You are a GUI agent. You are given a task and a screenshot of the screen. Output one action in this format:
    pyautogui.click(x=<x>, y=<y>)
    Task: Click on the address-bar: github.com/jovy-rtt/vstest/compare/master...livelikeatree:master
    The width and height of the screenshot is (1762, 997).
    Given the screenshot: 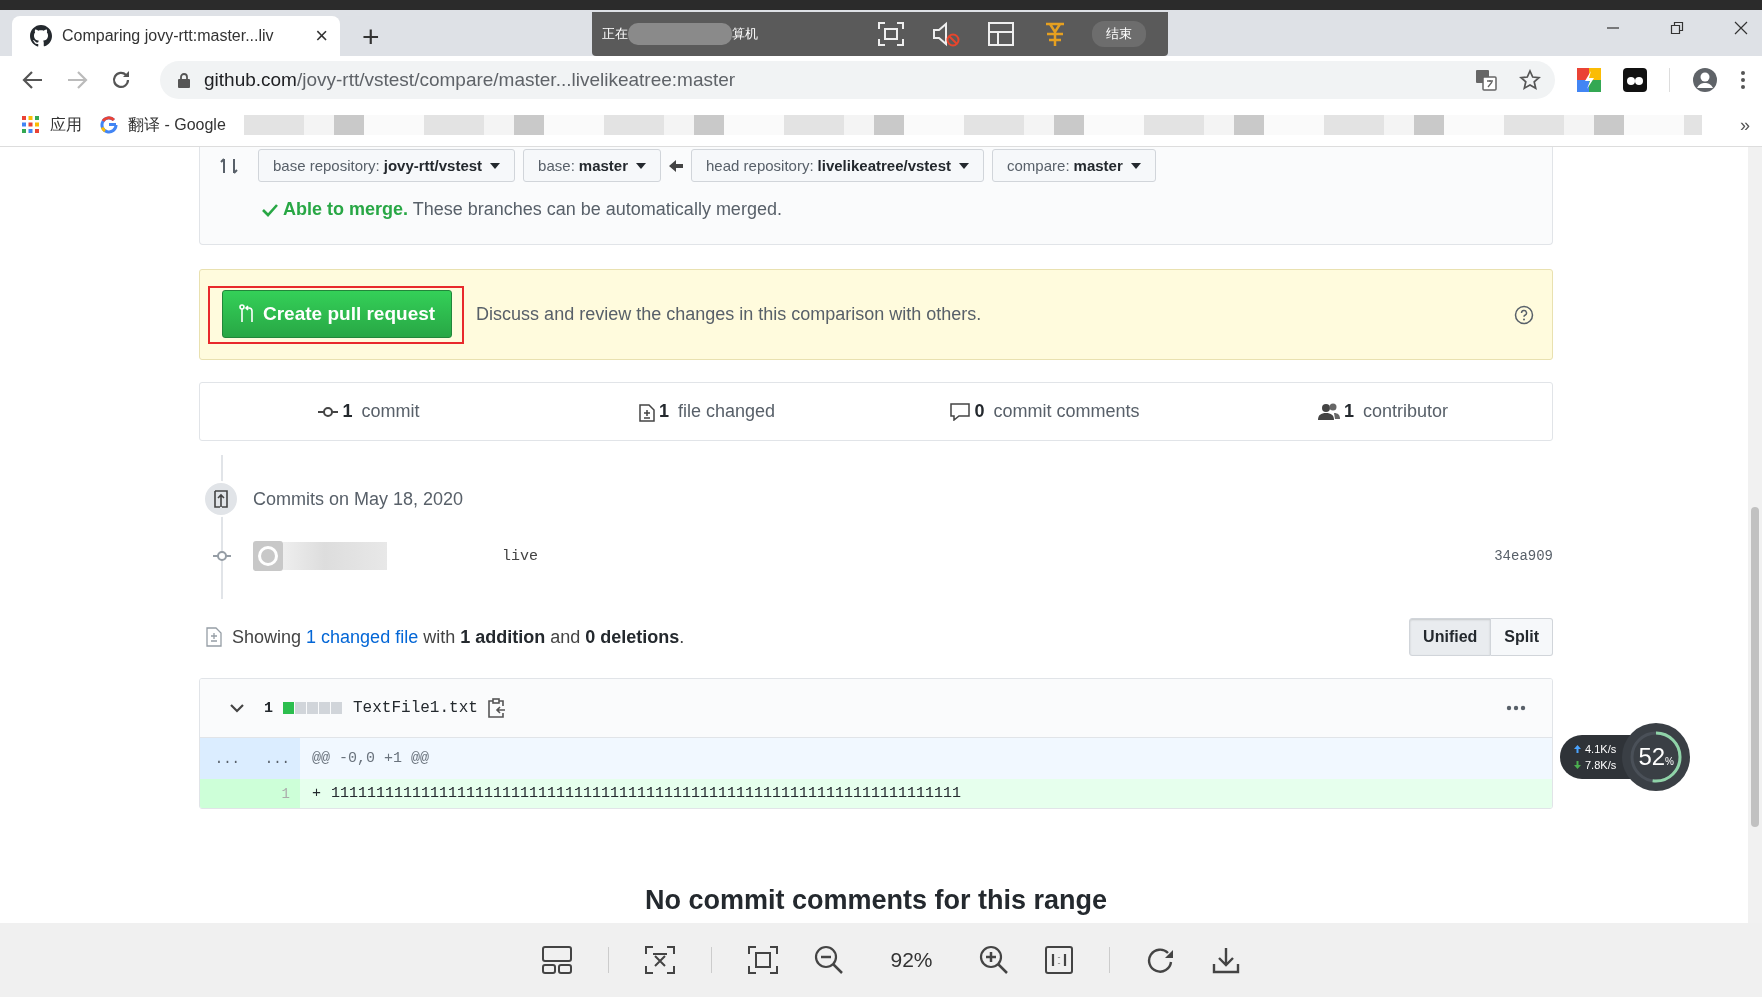 What is the action you would take?
    pyautogui.click(x=857, y=80)
    